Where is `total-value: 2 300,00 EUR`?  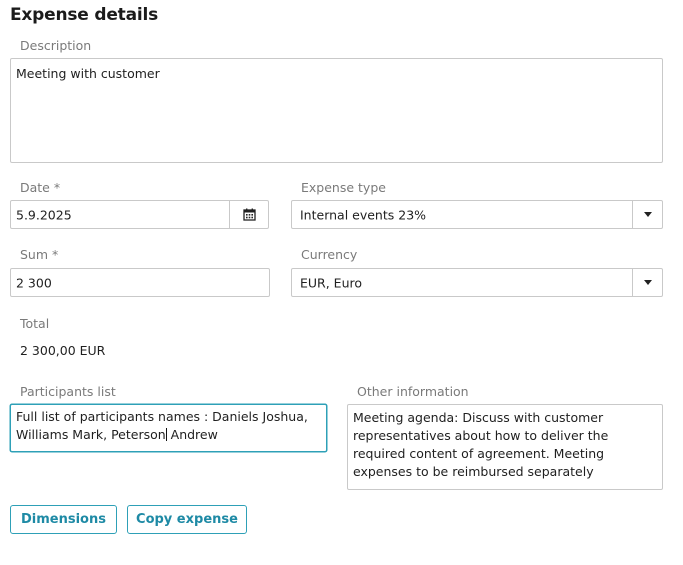
total-value: 2 300,00 EUR is located at coordinates (63, 350).